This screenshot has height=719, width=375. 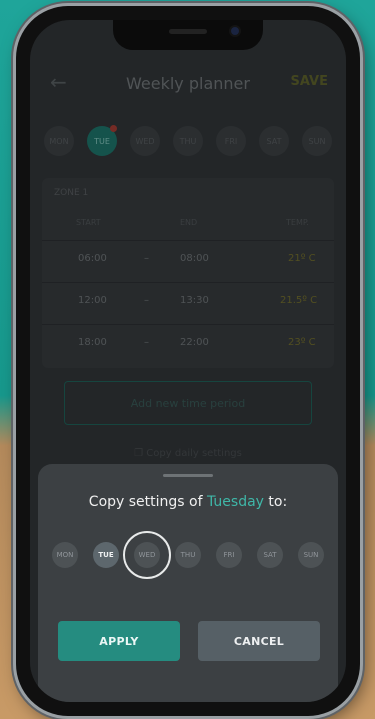 I want to click on cancel-button: CANCEL, so click(x=259, y=641).